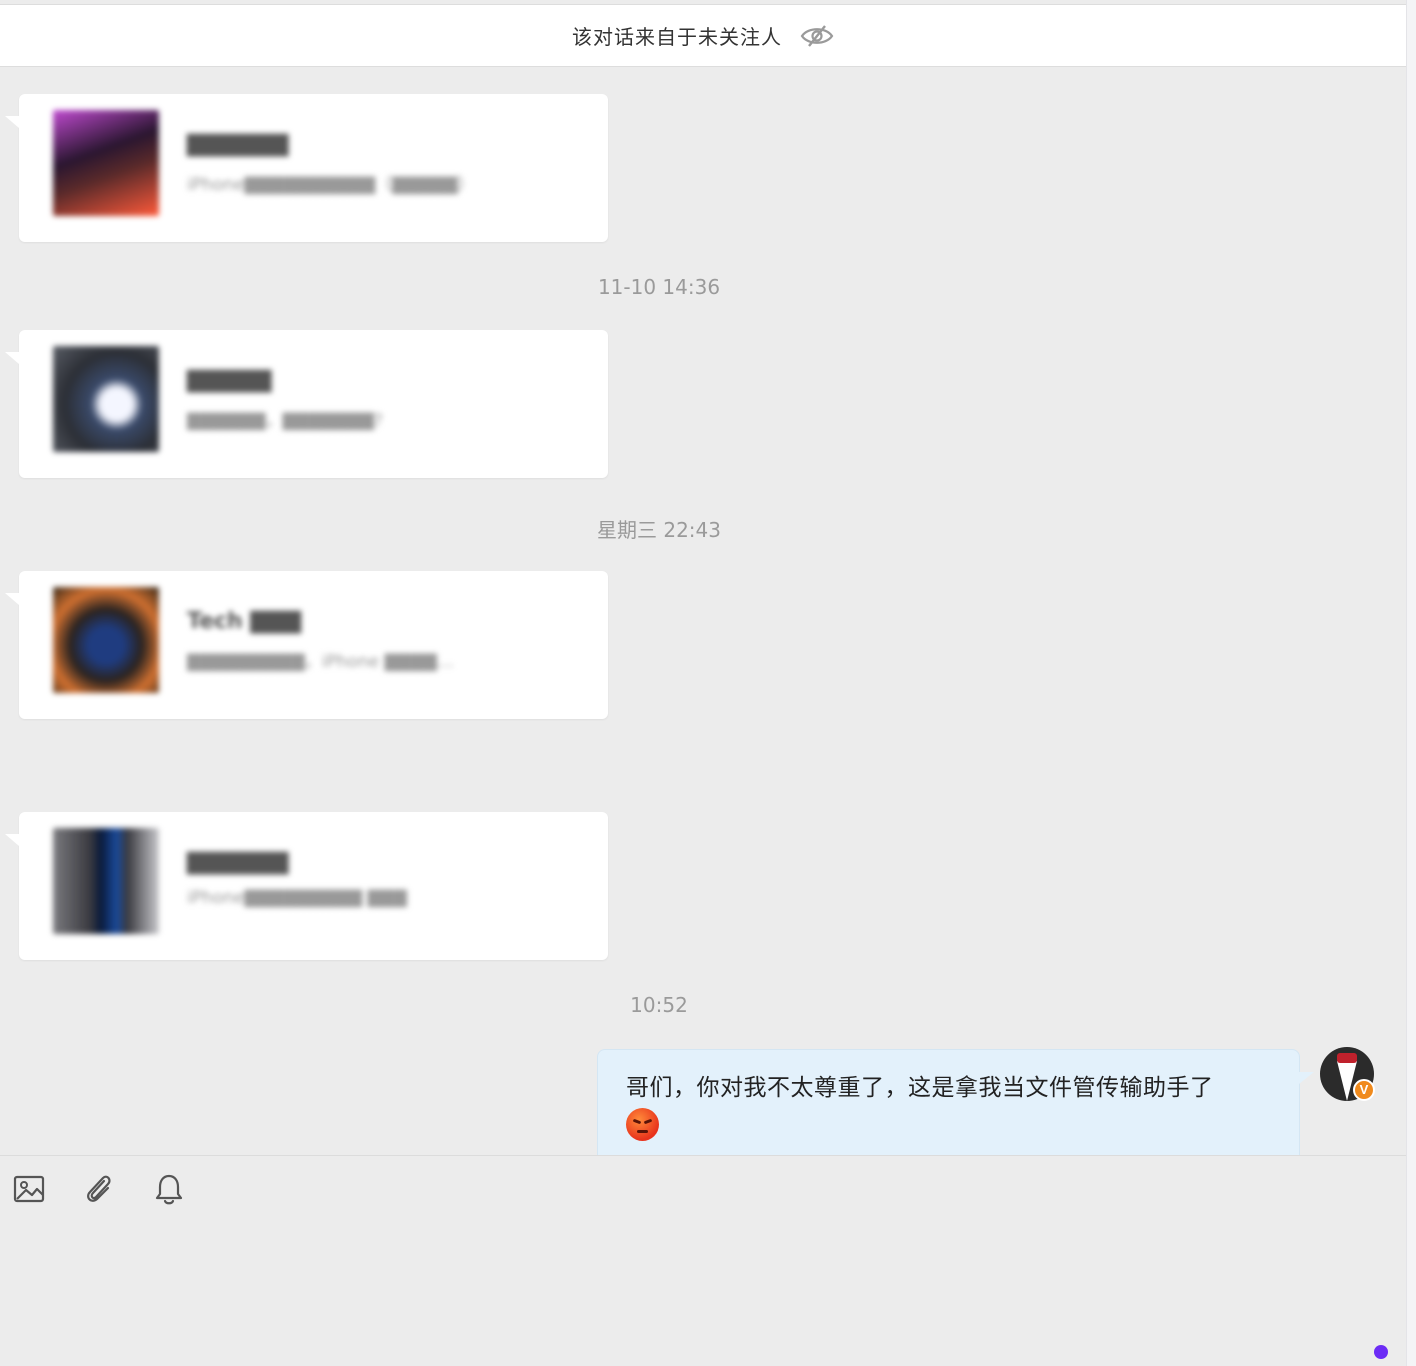 This screenshot has height=1366, width=1416. I want to click on my-message-text: 哥们，你对我不太尊重了，这是拿我当文件管传输助手了, so click(920, 1088).